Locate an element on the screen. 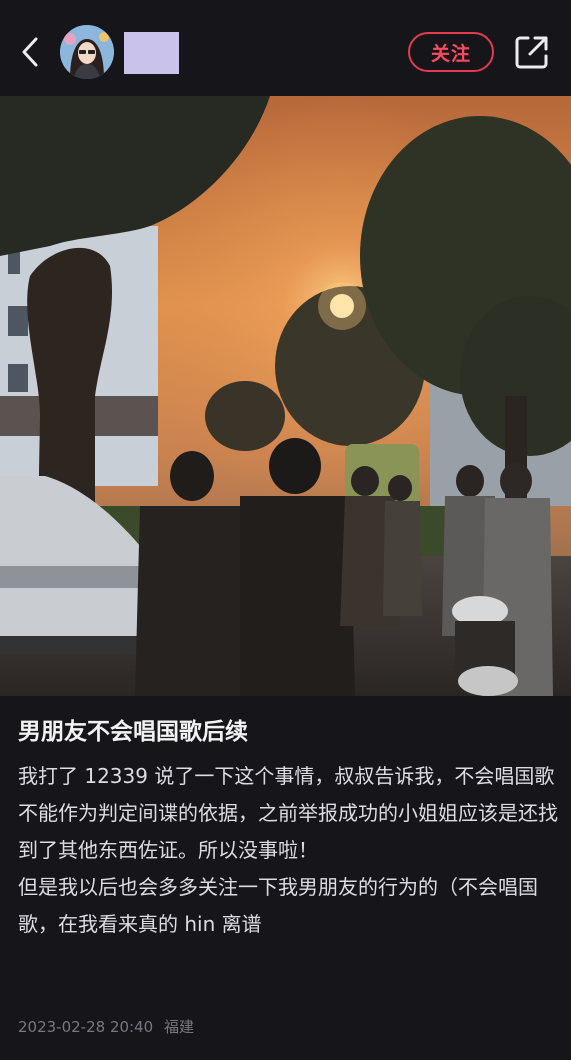 The height and width of the screenshot is (1060, 571). back-button is located at coordinates (30, 52).